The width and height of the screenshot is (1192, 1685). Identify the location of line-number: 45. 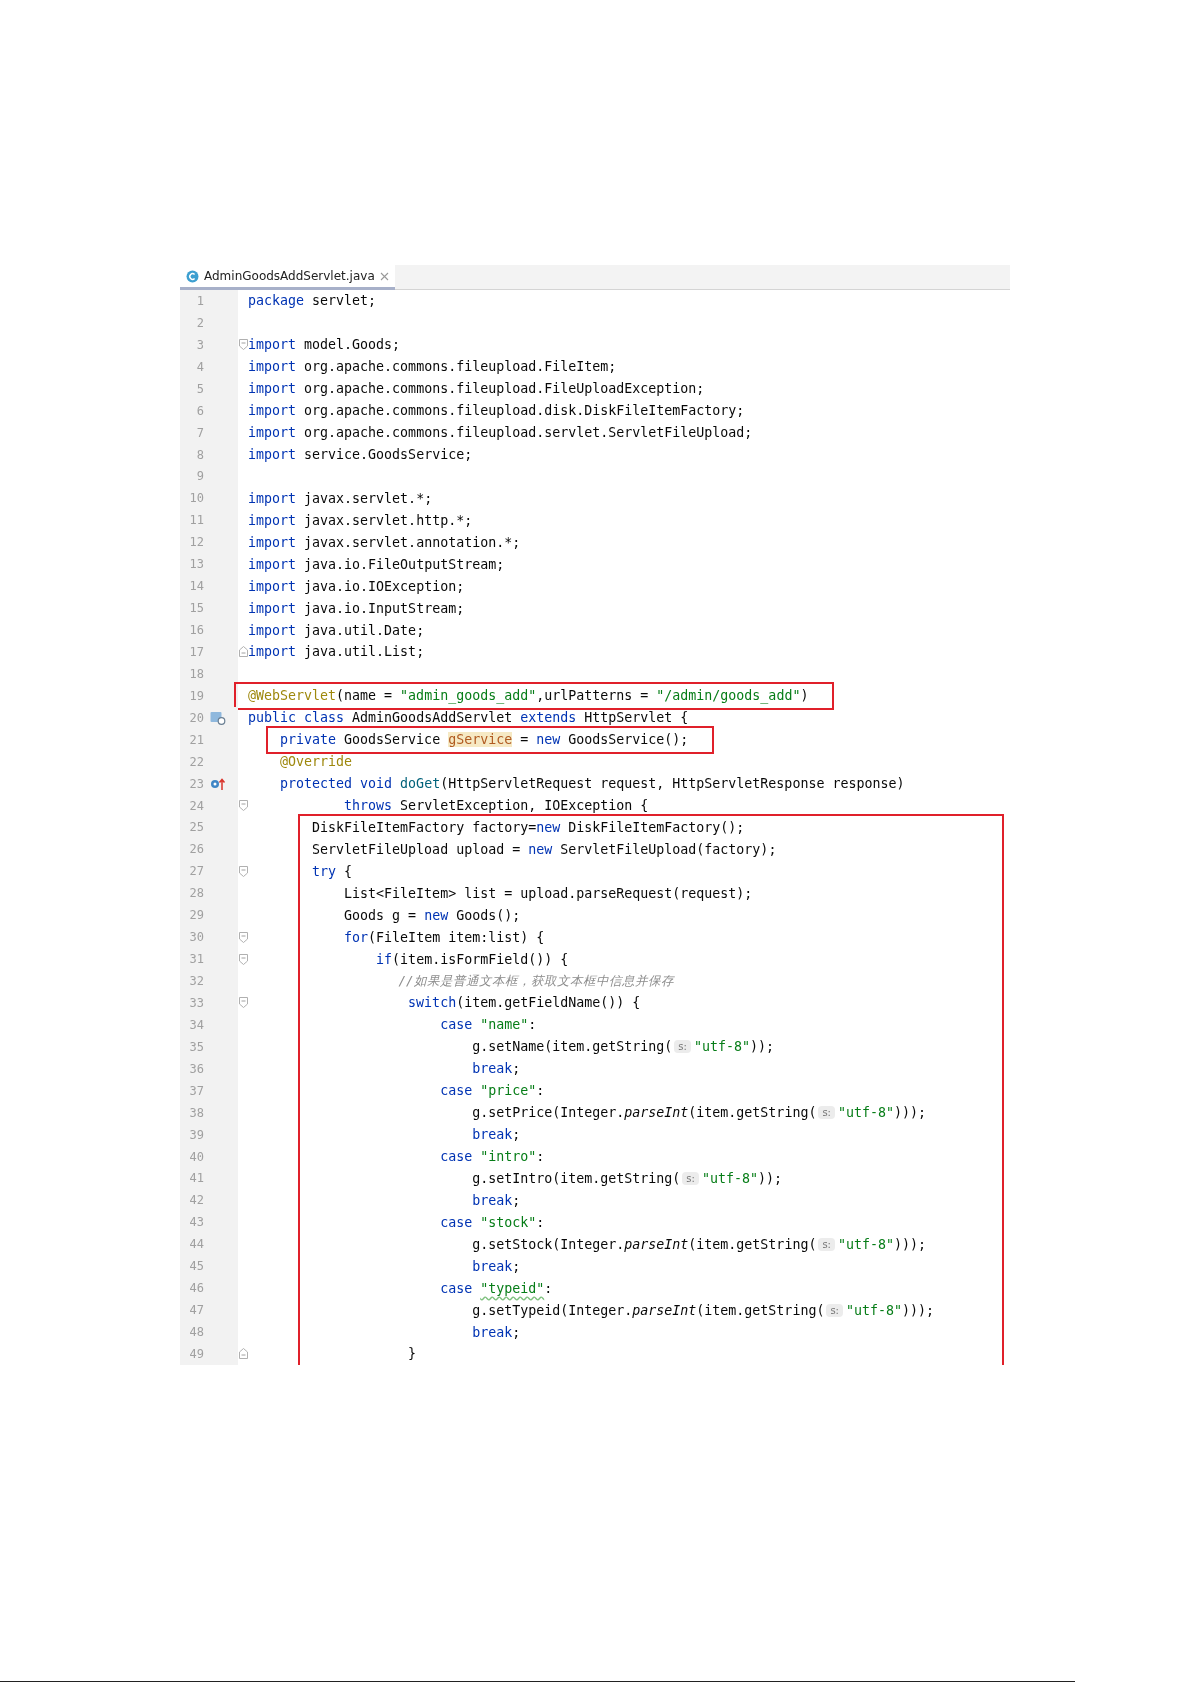
(196, 1266).